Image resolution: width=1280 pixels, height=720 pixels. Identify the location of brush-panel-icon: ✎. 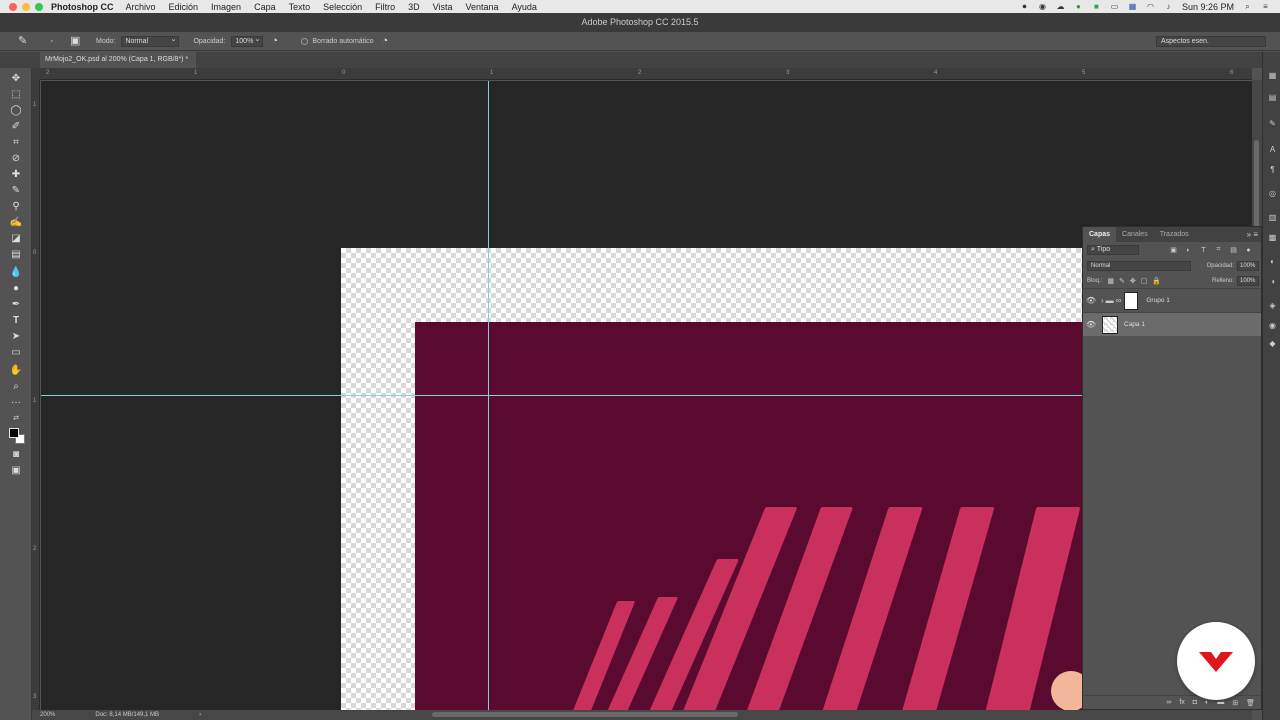
(1272, 123).